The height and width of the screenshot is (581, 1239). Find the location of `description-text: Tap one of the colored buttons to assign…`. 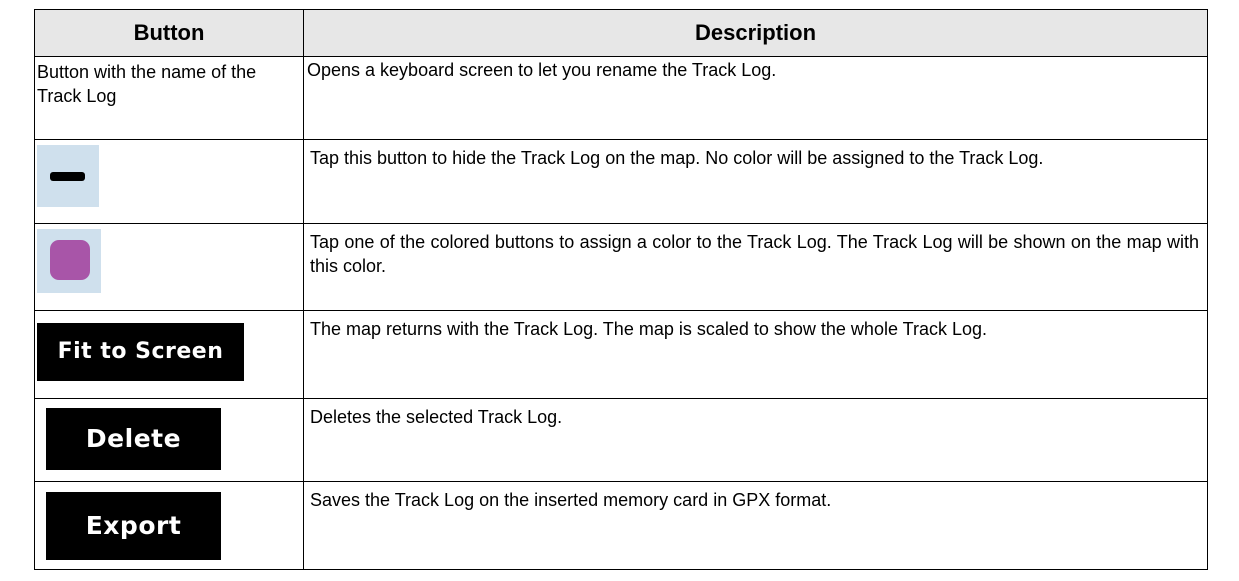

description-text: Tap one of the colored buttons to assign… is located at coordinates (754, 254).